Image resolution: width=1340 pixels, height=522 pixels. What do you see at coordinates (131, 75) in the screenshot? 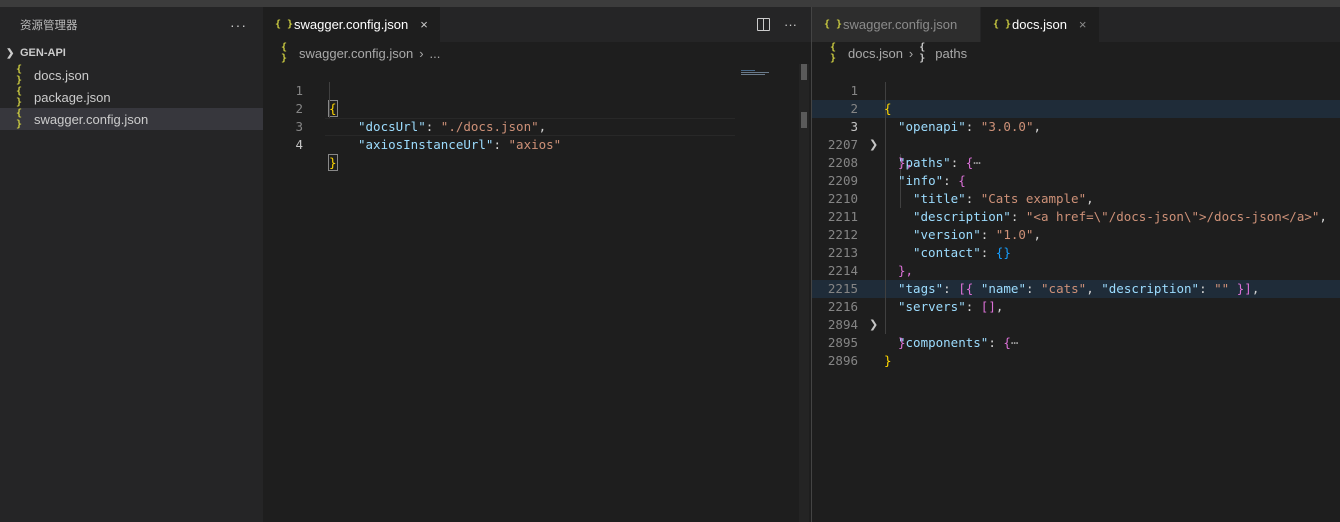
I see `file-item-docs-json: { } docs.json` at bounding box center [131, 75].